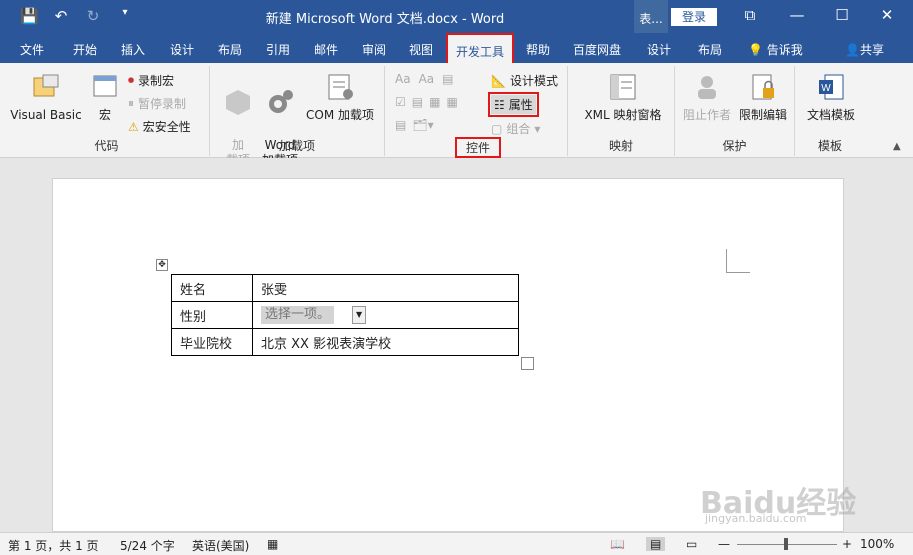 Image resolution: width=913 pixels, height=555 pixels. I want to click on gender-dropdown-control: 选择一项。 ▼, so click(314, 315).